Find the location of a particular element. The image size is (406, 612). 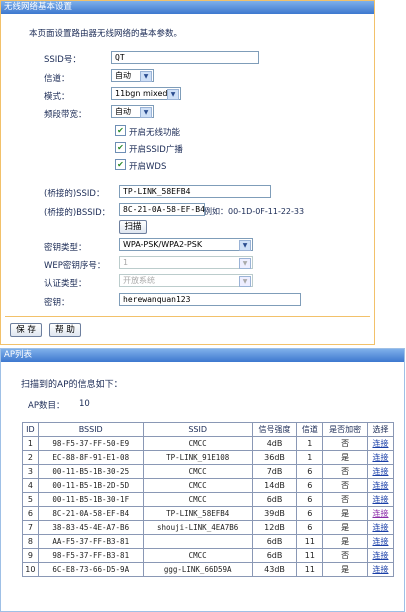

enable-wds-label: 开启WDS is located at coordinates (148, 167).